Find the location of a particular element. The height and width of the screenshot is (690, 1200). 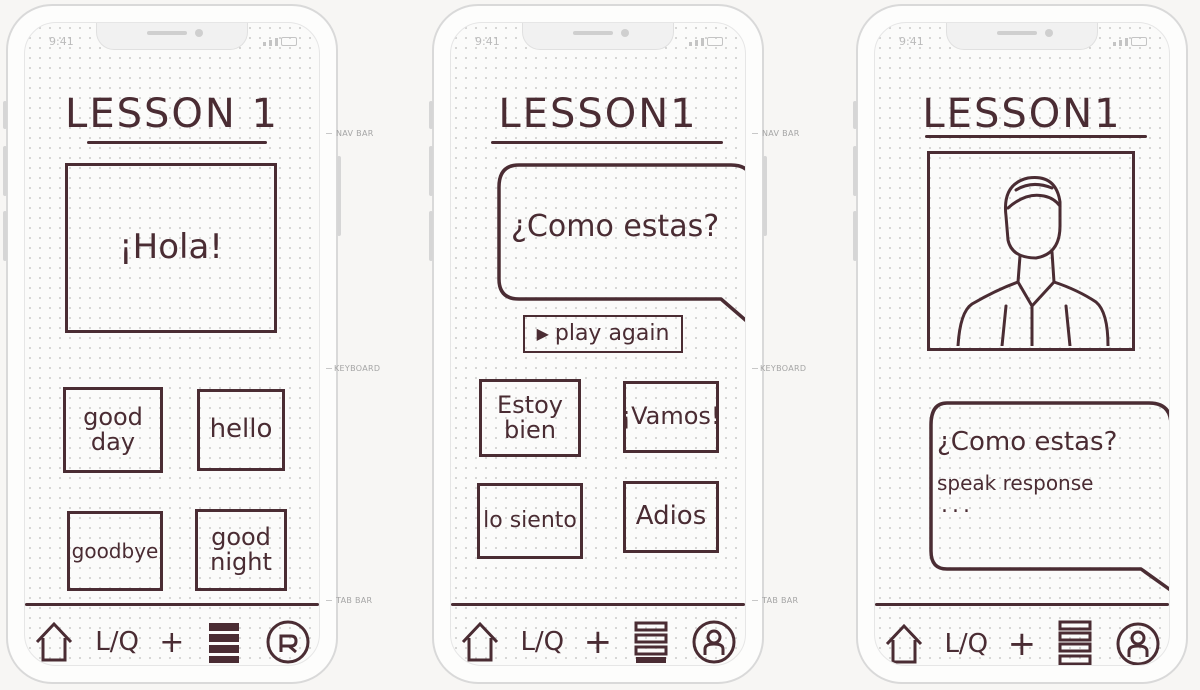

option-button-vamos: ¡Vamos! is located at coordinates (671, 417).